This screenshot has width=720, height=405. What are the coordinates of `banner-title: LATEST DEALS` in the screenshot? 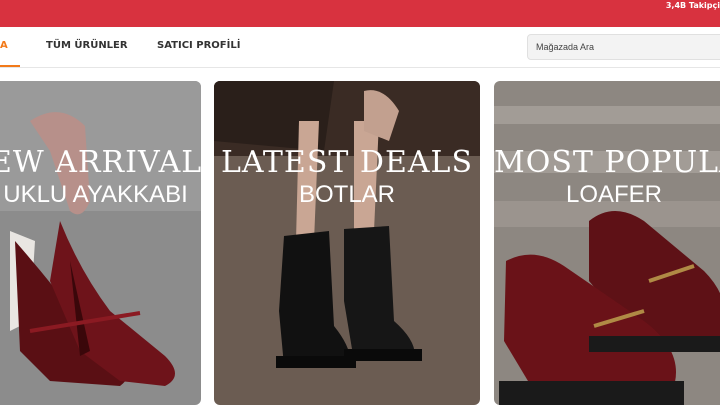 It's located at (347, 162).